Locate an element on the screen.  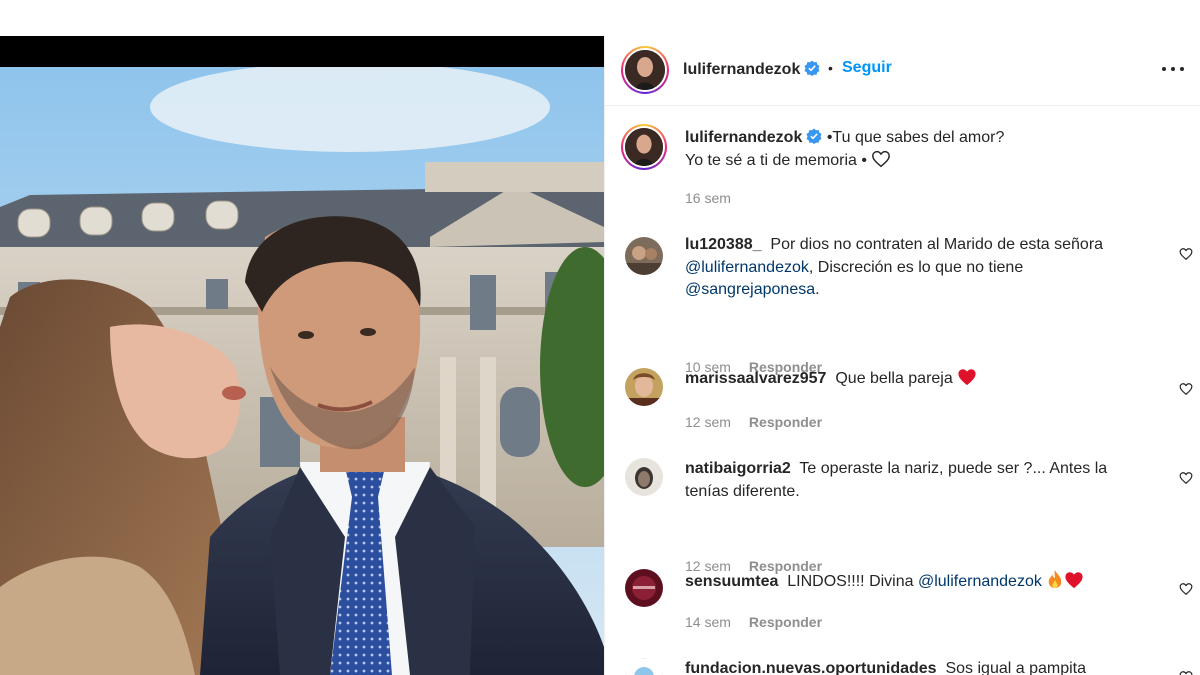
caption-time: 16 sem is located at coordinates (708, 198).